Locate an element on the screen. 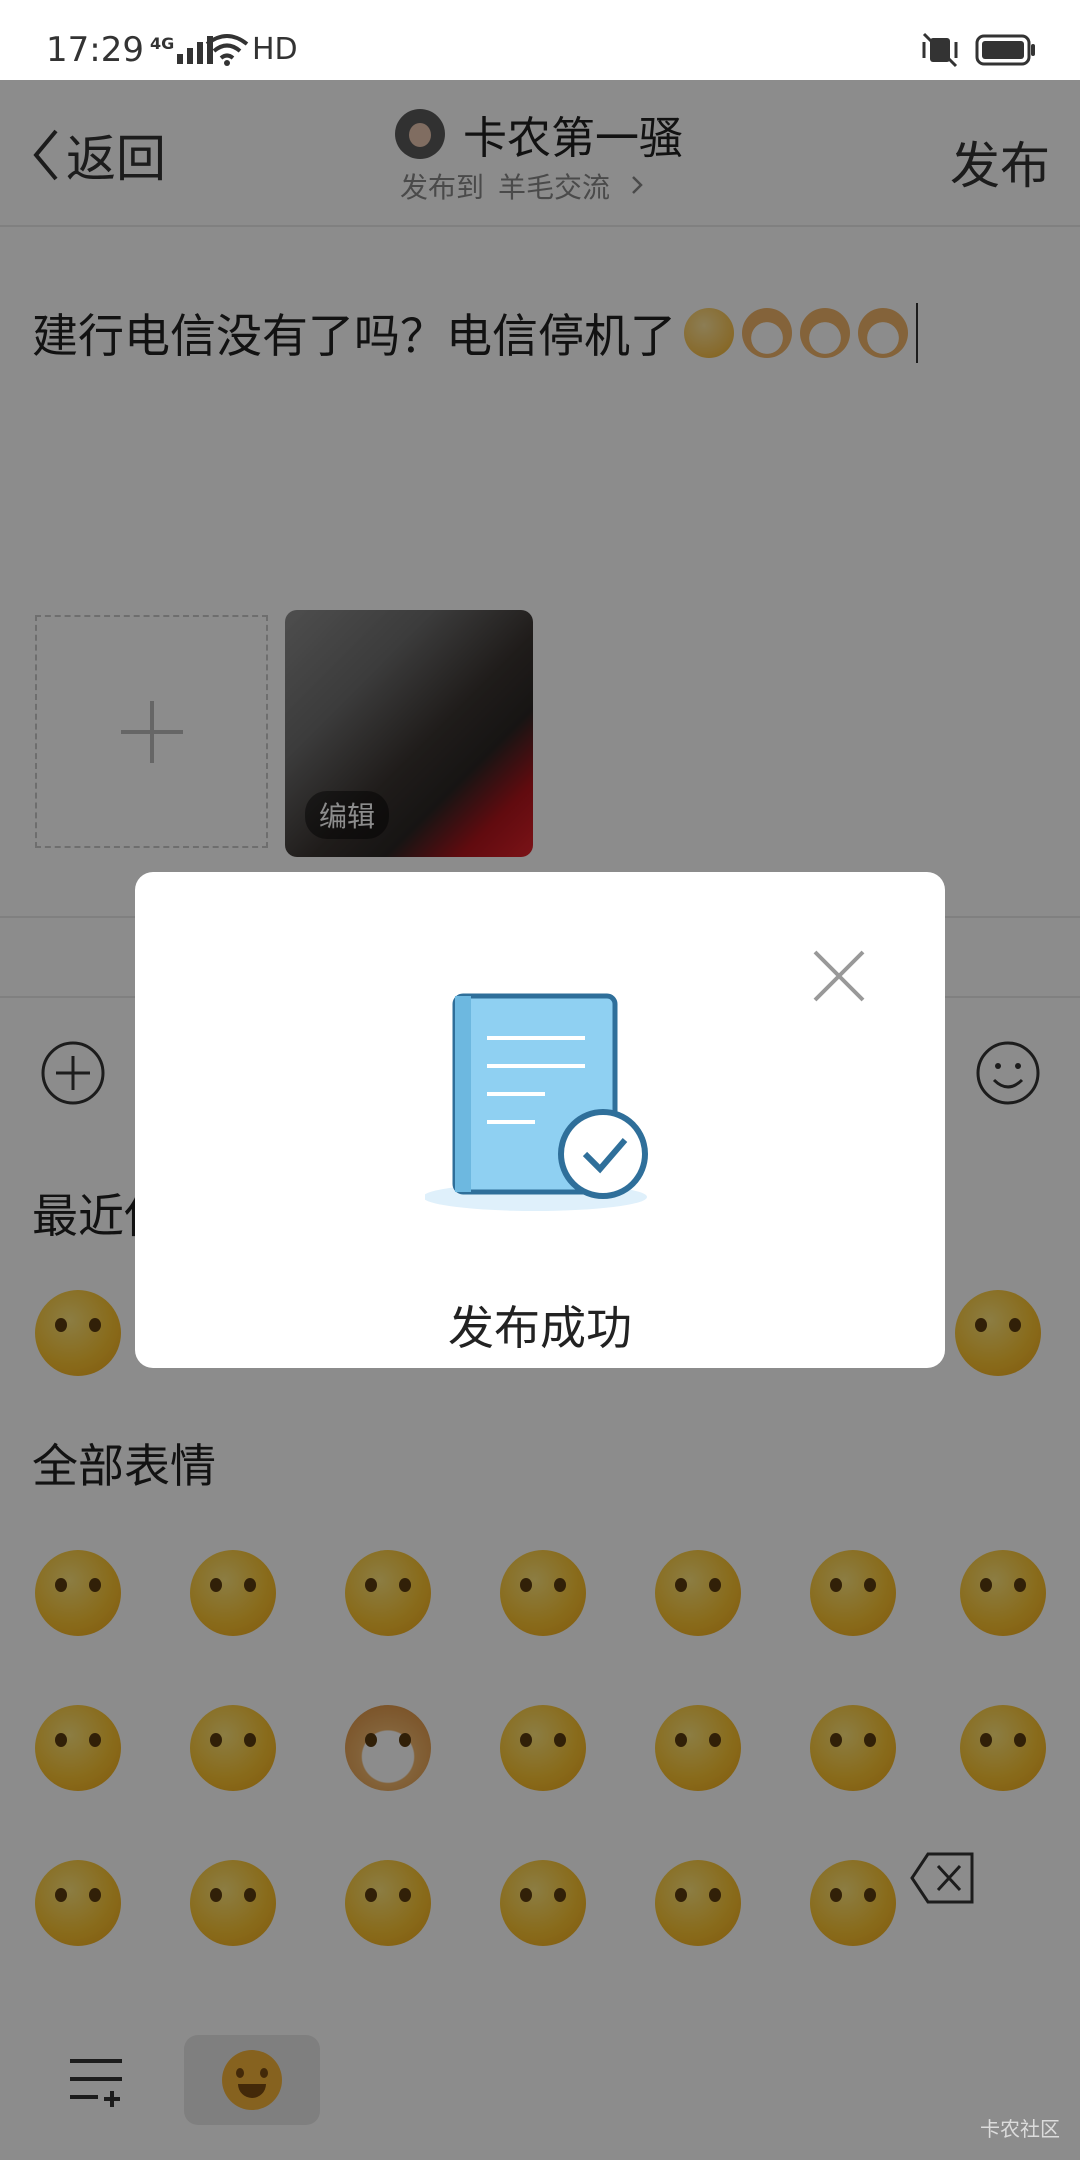 This screenshot has height=2160, width=1080. status-time: 17:29 is located at coordinates (95, 50).